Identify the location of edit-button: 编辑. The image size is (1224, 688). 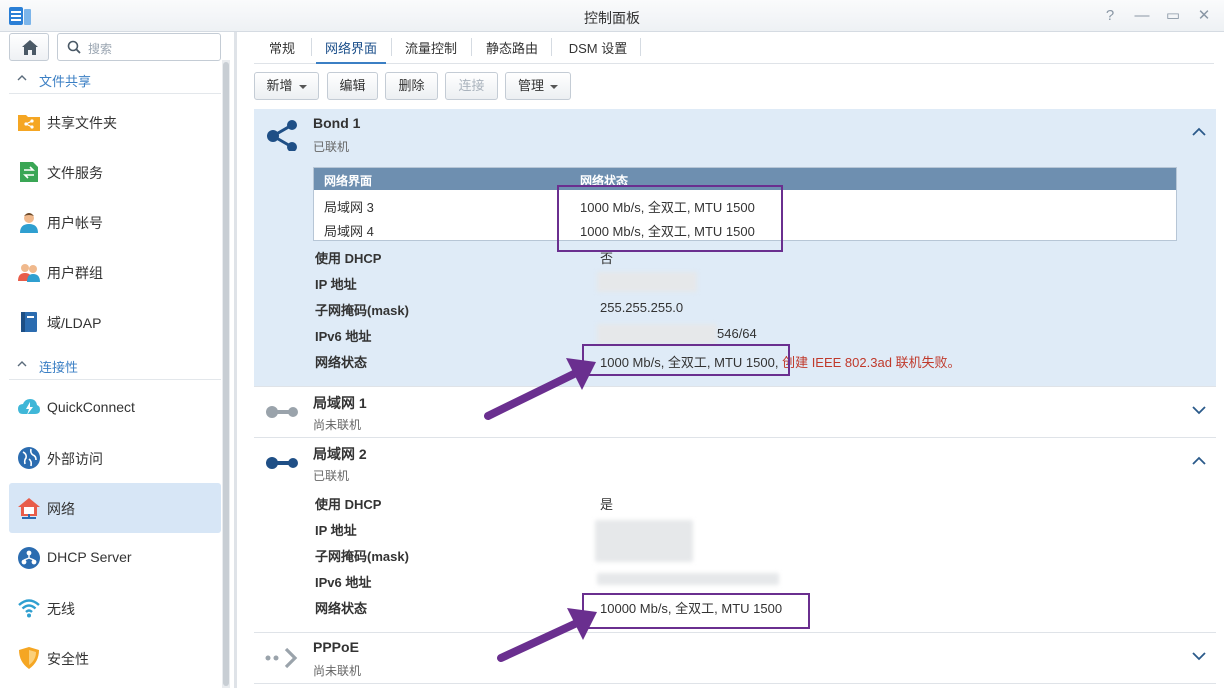
(352, 86).